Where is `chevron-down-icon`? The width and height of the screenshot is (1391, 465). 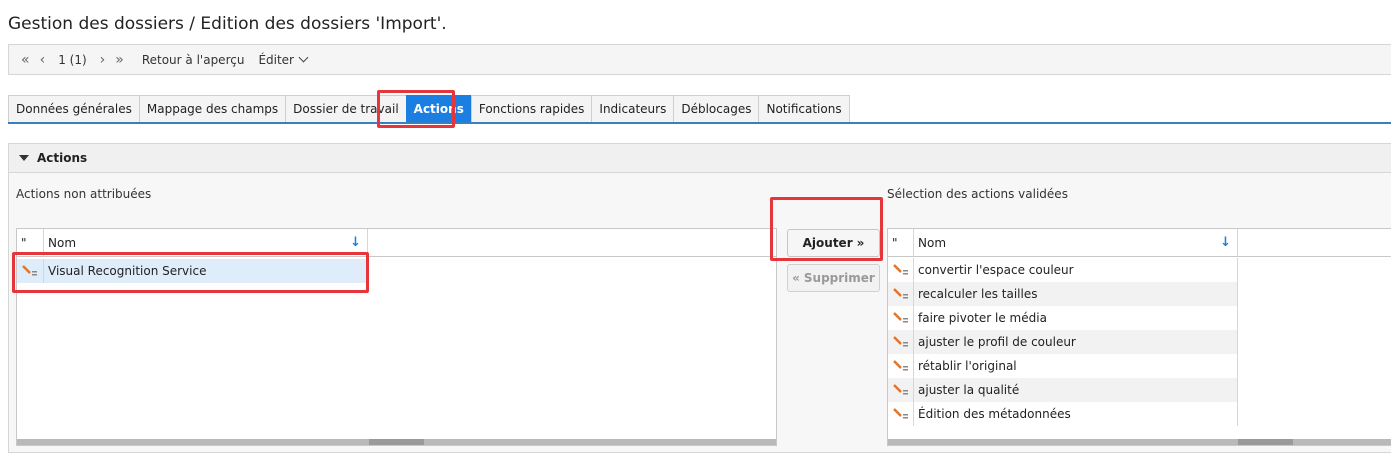 chevron-down-icon is located at coordinates (303, 57).